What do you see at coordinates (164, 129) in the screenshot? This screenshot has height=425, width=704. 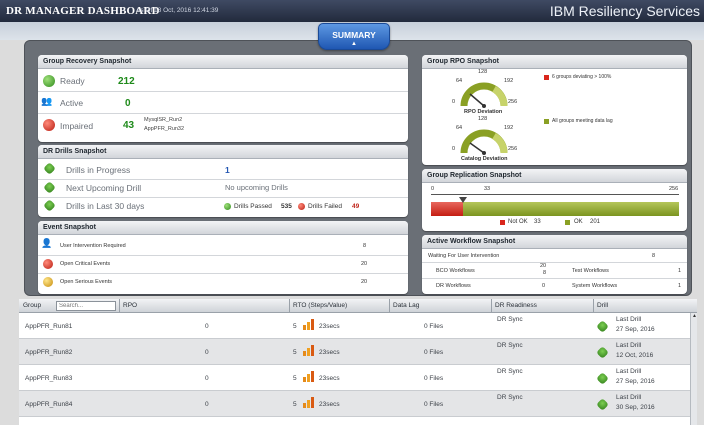 I see `impaired-item: AppPFR_Run32` at bounding box center [164, 129].